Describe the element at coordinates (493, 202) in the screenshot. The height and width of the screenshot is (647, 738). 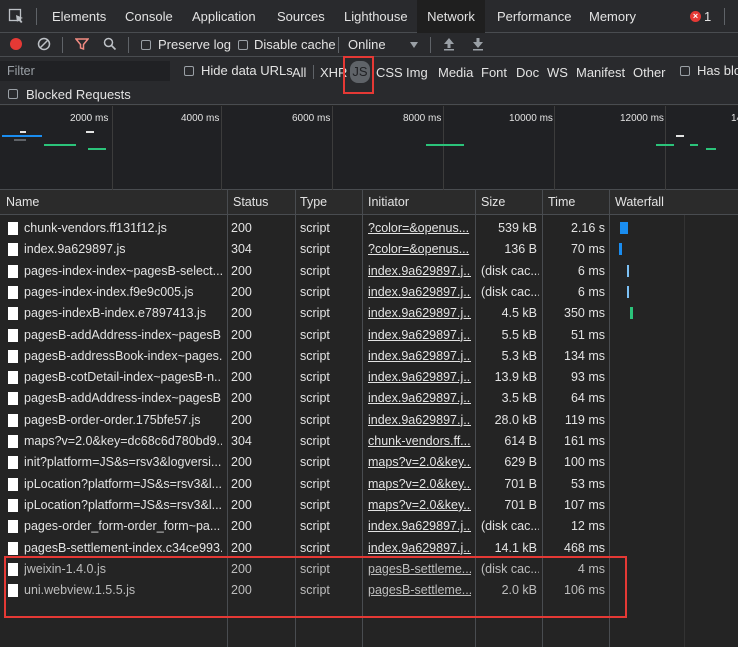
I see `column-header-size: Size` at that location.